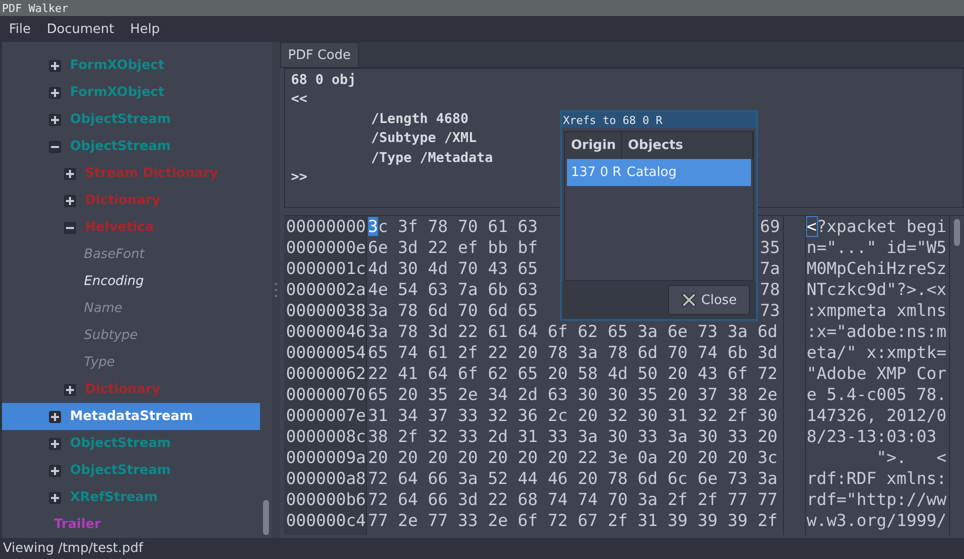 This screenshot has width=964, height=559. Describe the element at coordinates (573, 373) in the screenshot. I see `hex-bytes: 22 41 64 6f 62 65 20 58 4d 50 20 43 6f 72` at that location.